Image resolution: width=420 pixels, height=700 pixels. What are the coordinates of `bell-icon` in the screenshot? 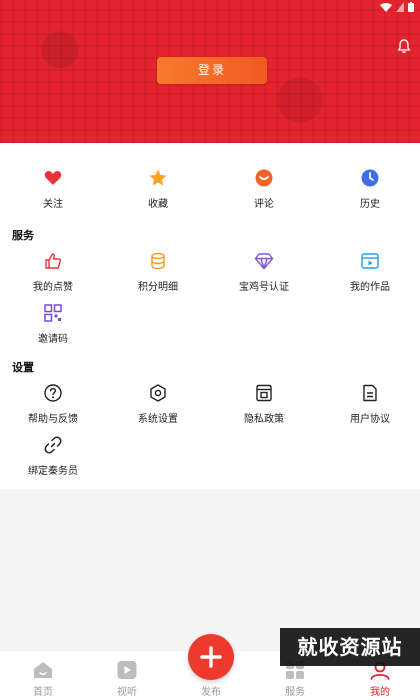 It's located at (404, 46).